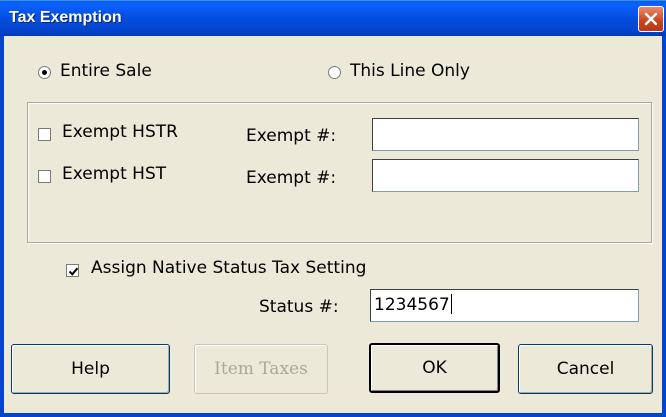  What do you see at coordinates (90, 369) in the screenshot?
I see `help-button: Help` at bounding box center [90, 369].